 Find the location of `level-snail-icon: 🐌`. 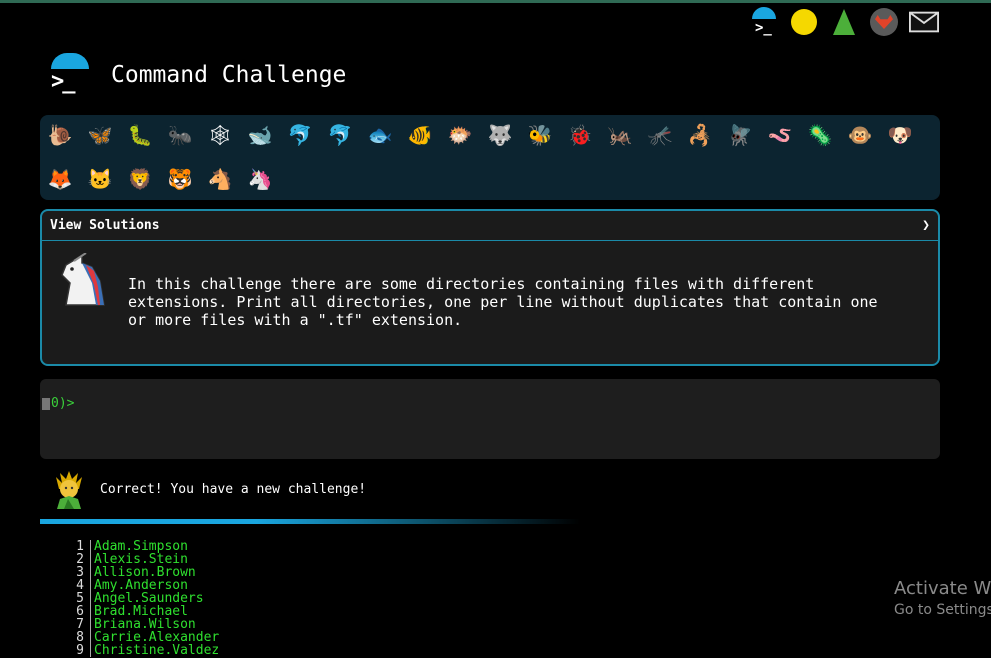

level-snail-icon: 🐌 is located at coordinates (60, 135).